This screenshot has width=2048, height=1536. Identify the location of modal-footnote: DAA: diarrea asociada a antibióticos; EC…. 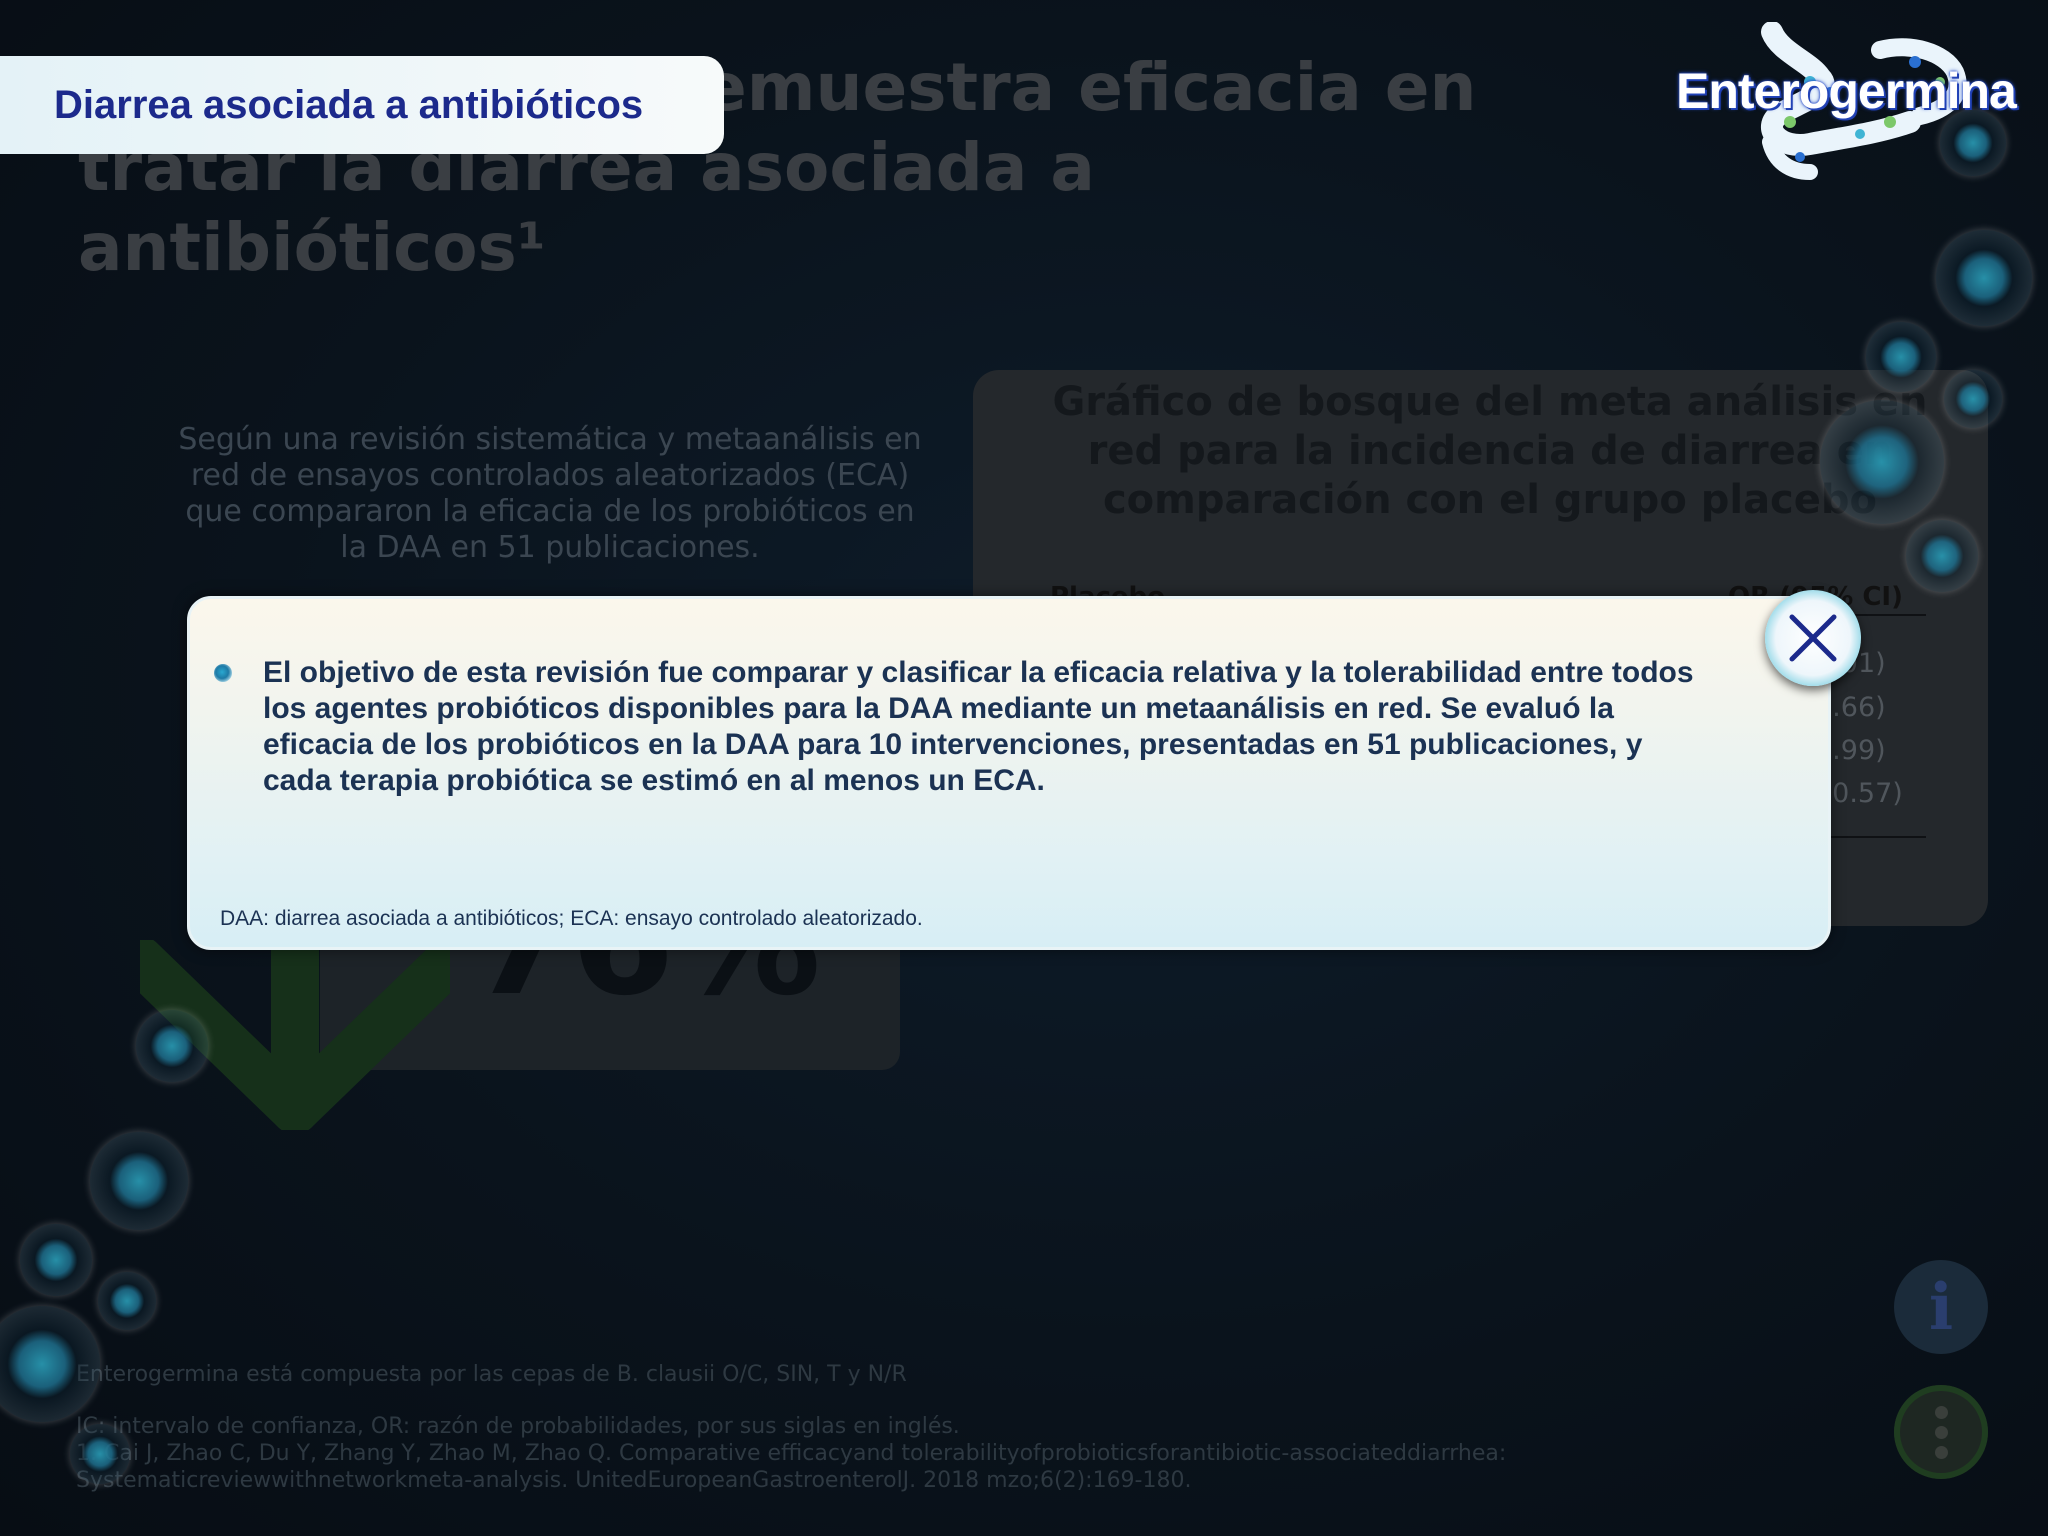
(571, 918).